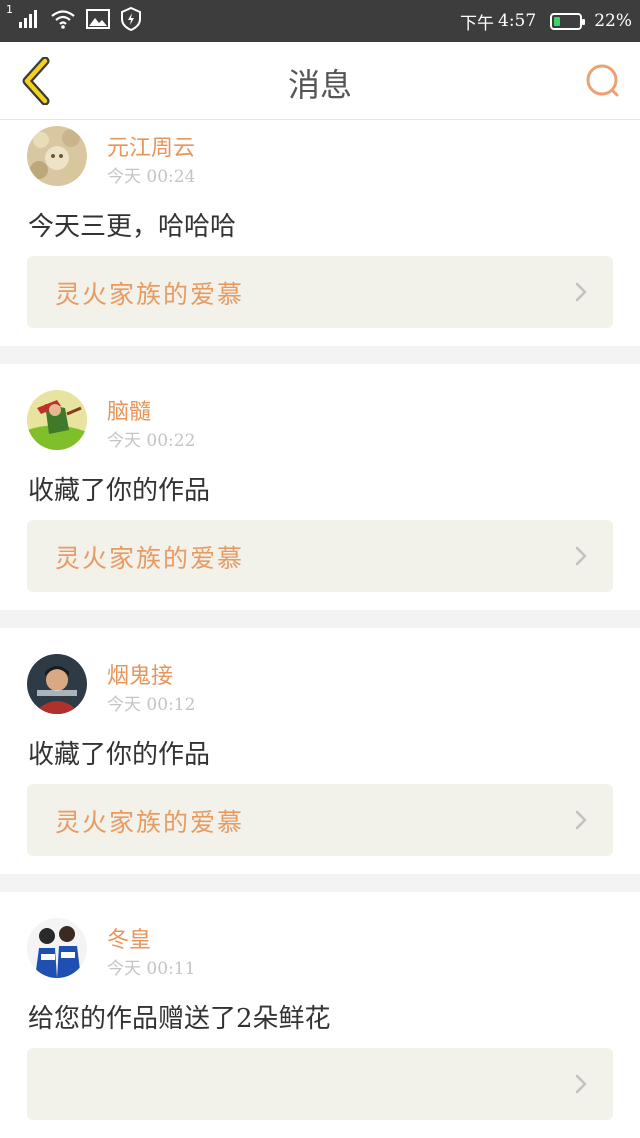 The height and width of the screenshot is (1138, 640). What do you see at coordinates (129, 938) in the screenshot?
I see `username: 冬皇` at bounding box center [129, 938].